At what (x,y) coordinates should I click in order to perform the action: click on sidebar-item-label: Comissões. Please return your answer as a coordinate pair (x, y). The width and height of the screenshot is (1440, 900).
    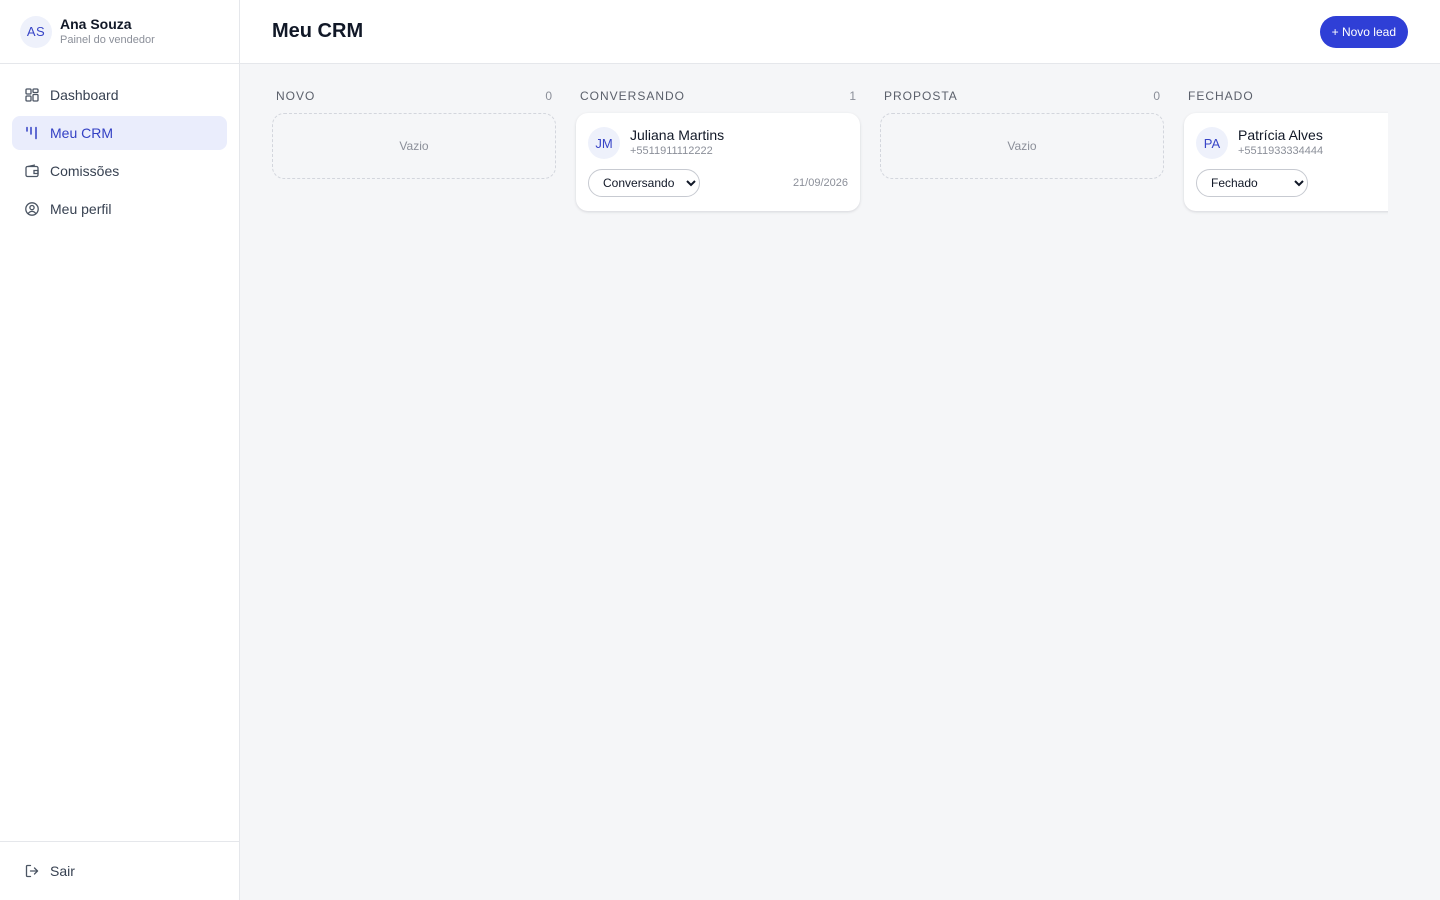
    Looking at the image, I should click on (85, 171).